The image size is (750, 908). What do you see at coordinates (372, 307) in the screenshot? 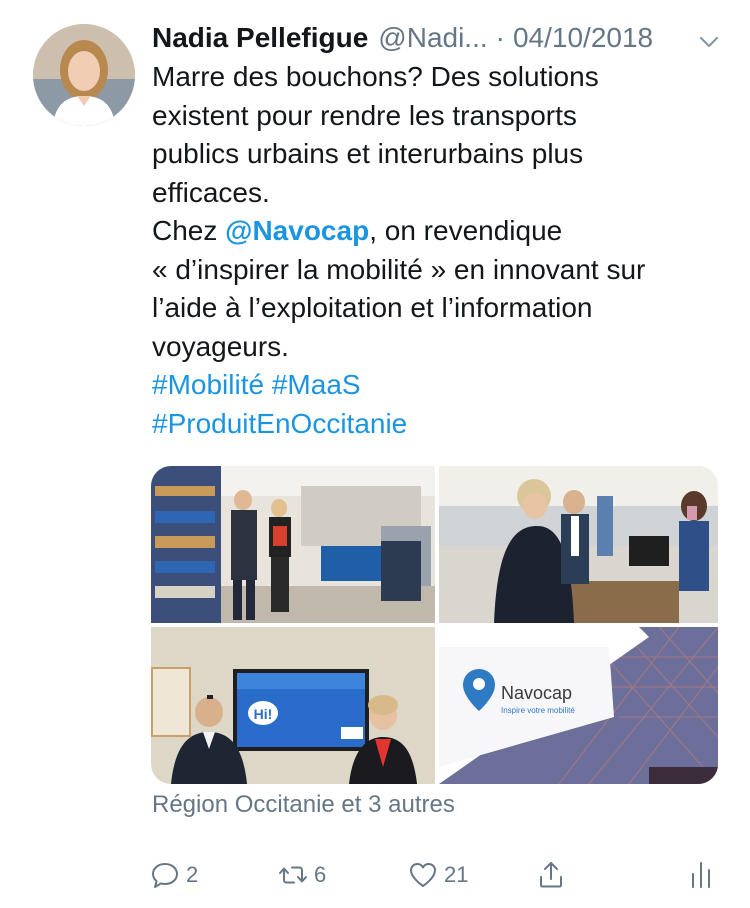
I see `tweet-text-line: l’aide à l’exploitation et l’information` at bounding box center [372, 307].